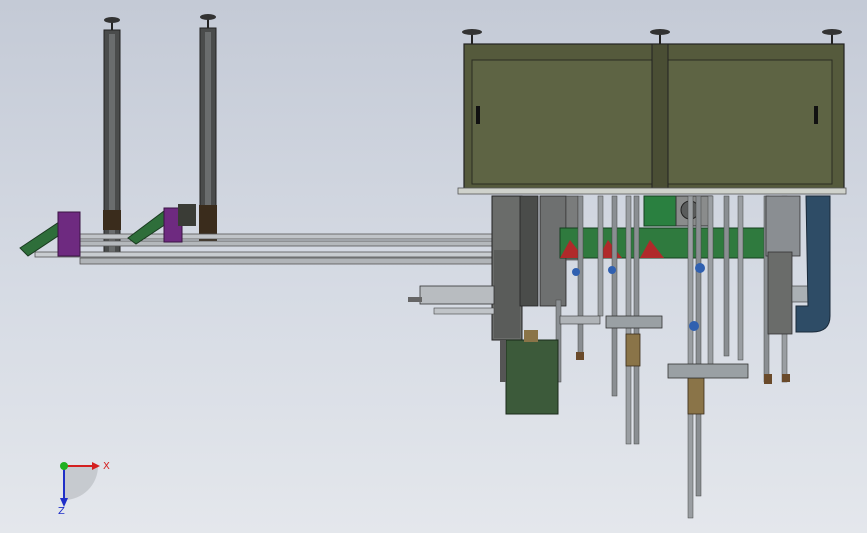 The width and height of the screenshot is (867, 533). I want to click on side-cylinder, so click(451, 300).